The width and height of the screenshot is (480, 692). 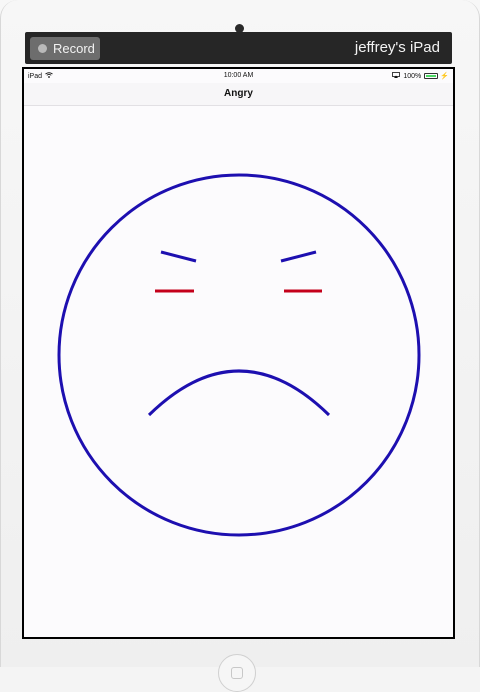 What do you see at coordinates (397, 47) in the screenshot?
I see `device-name-label: jeffrey's iPad` at bounding box center [397, 47].